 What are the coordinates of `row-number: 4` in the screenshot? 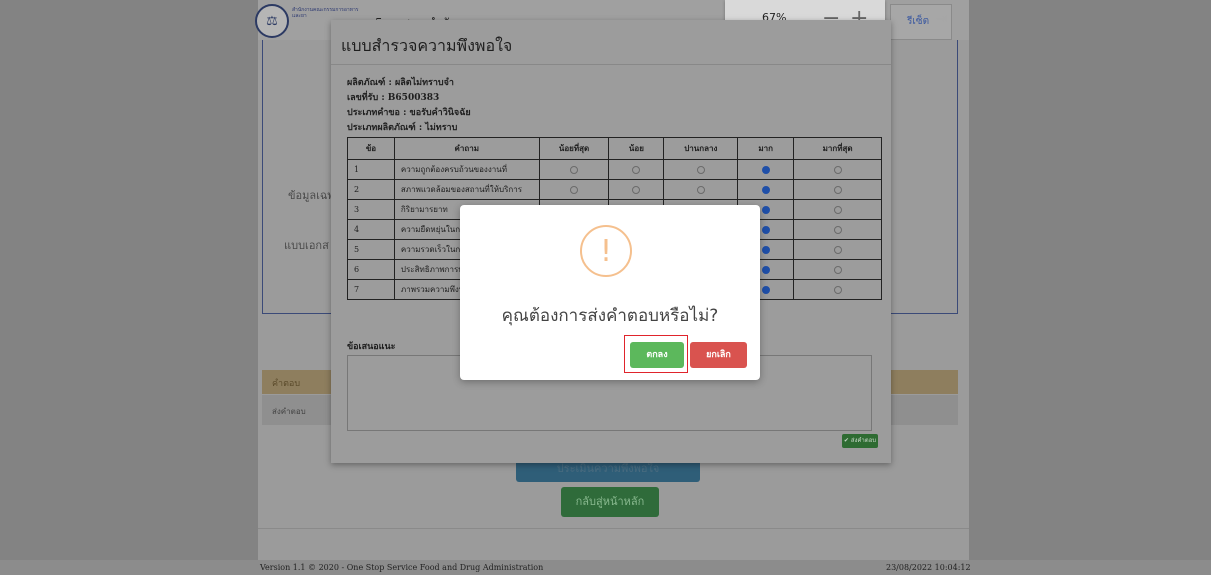 It's located at (371, 229).